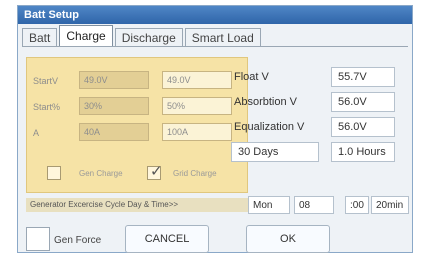  What do you see at coordinates (114, 106) in the screenshot?
I see `start-pct-gen-field: 30%` at bounding box center [114, 106].